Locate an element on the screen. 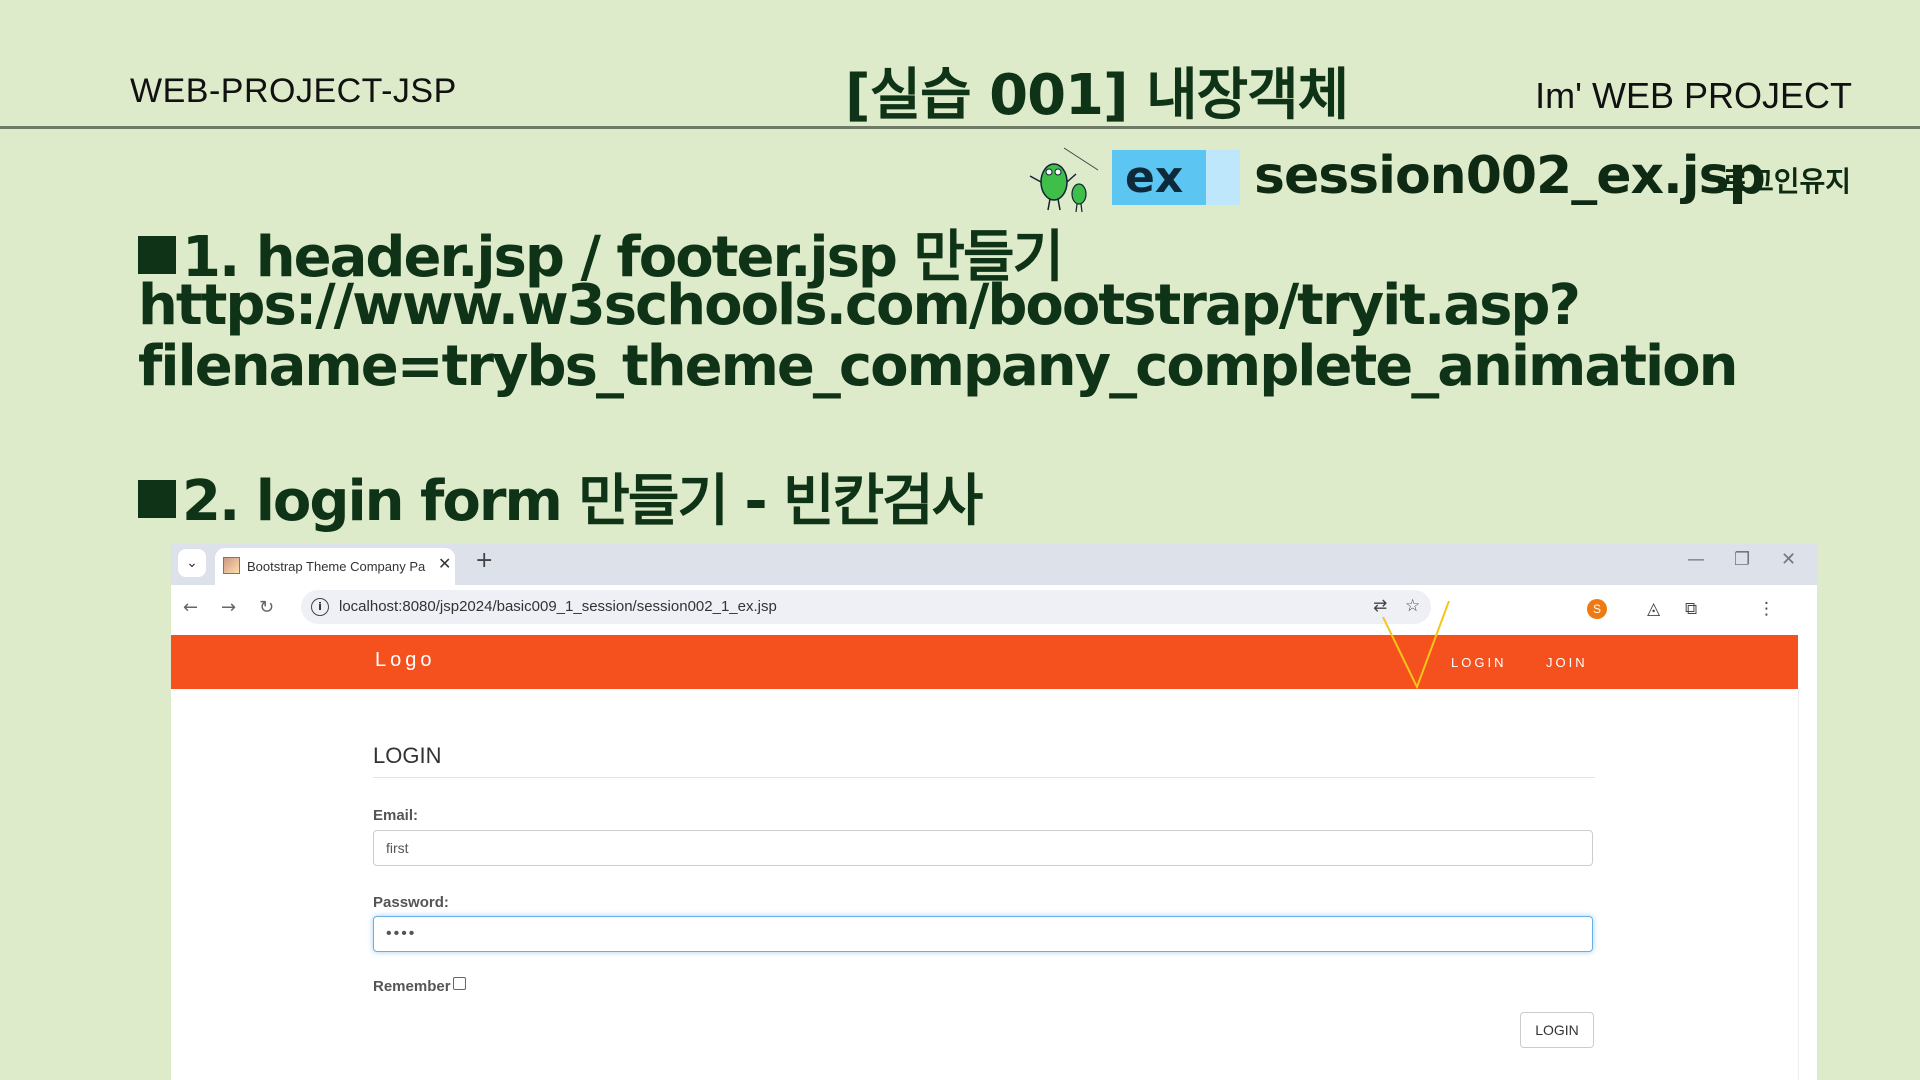 Image resolution: width=1920 pixels, height=1080 pixels. ex-label: ex is located at coordinates (1154, 177).